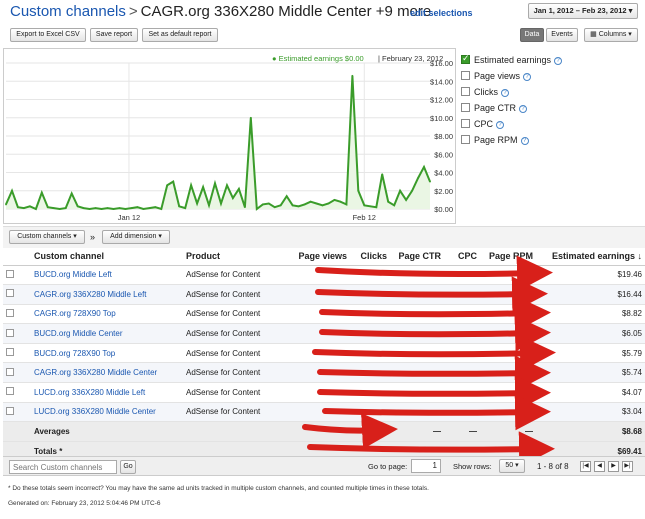 This screenshot has width=645, height=519. I want to click on goto-page-label: Go to page:, so click(388, 466).